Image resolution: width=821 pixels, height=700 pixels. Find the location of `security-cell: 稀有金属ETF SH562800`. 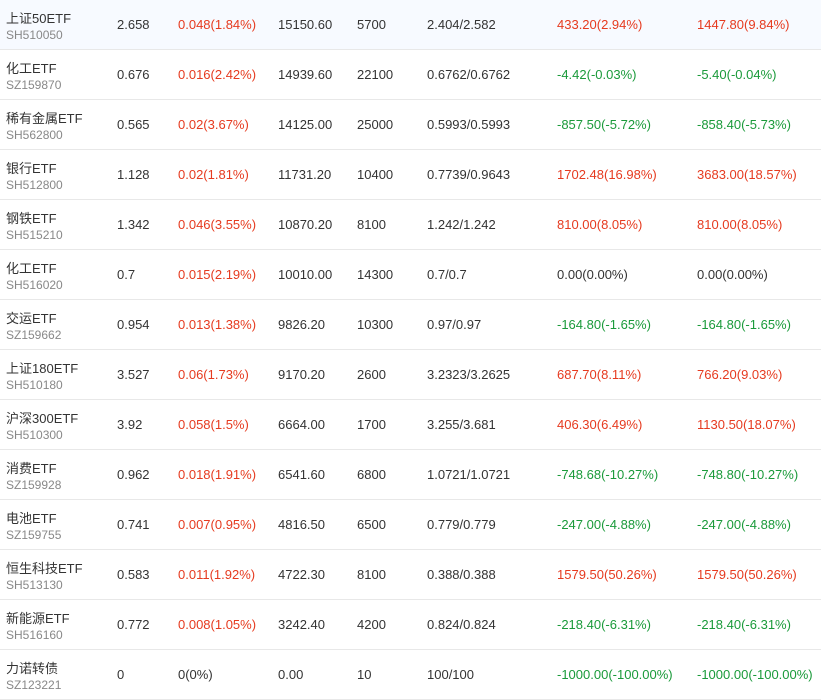

security-cell: 稀有金属ETF SH562800 is located at coordinates (56, 124).